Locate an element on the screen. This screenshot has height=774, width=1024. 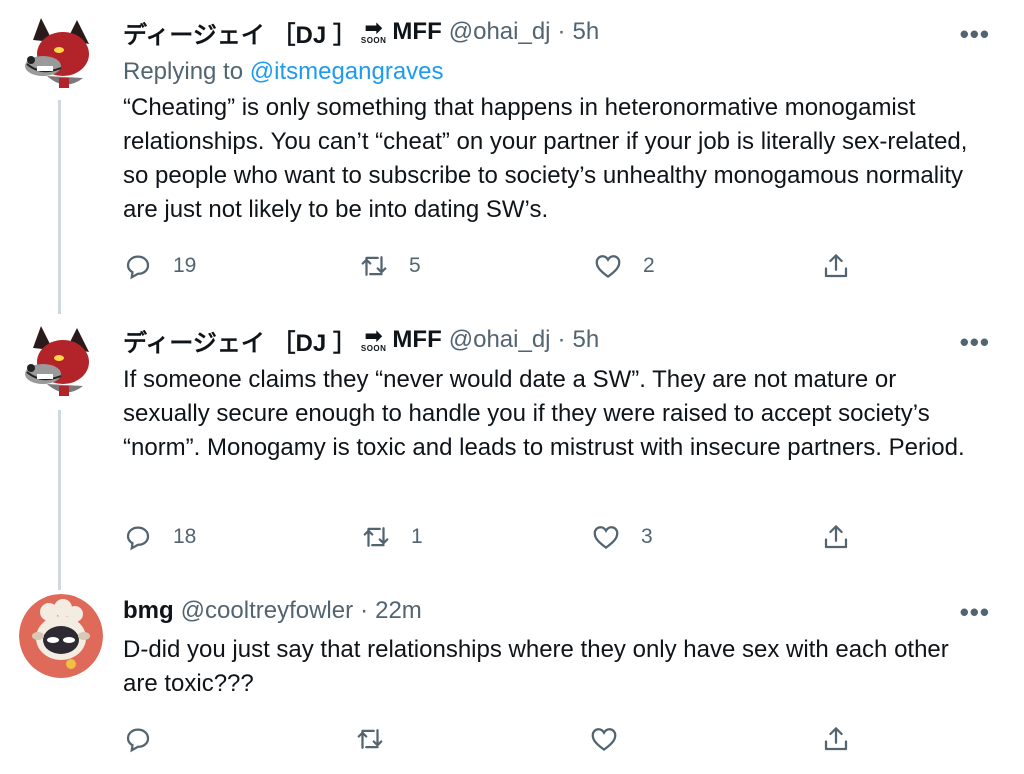
tweet-actions: 18 1 3 is located at coordinates (503, 537).